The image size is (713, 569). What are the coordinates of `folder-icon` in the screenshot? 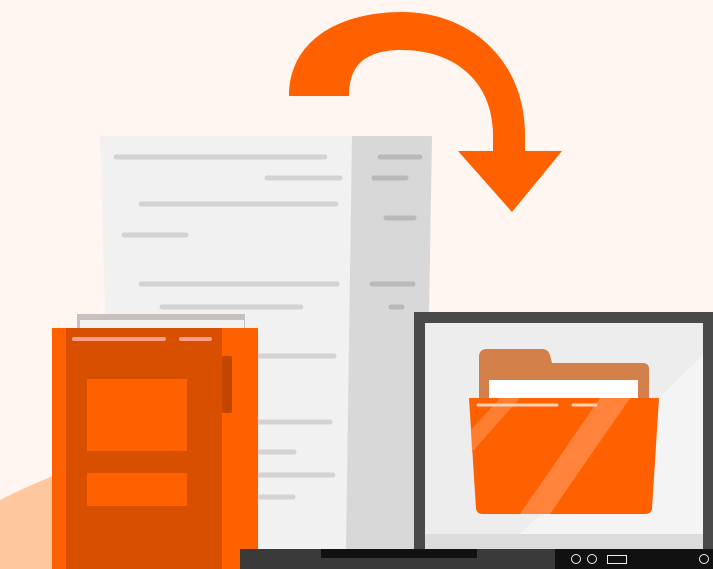 It's located at (564, 431).